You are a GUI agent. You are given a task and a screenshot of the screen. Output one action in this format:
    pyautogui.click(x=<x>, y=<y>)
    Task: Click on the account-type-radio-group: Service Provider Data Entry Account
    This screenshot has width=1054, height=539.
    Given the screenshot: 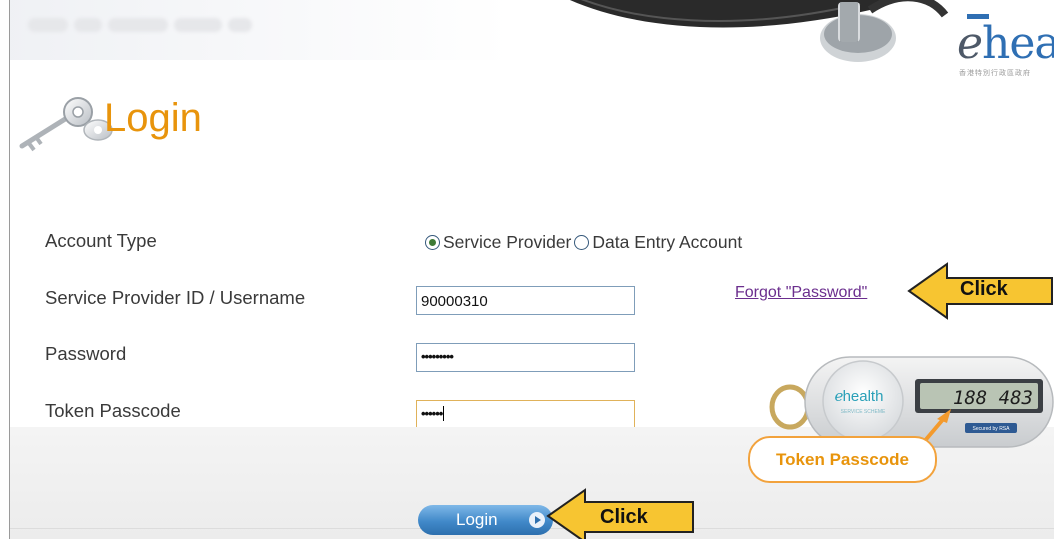 What is the action you would take?
    pyautogui.click(x=585, y=242)
    